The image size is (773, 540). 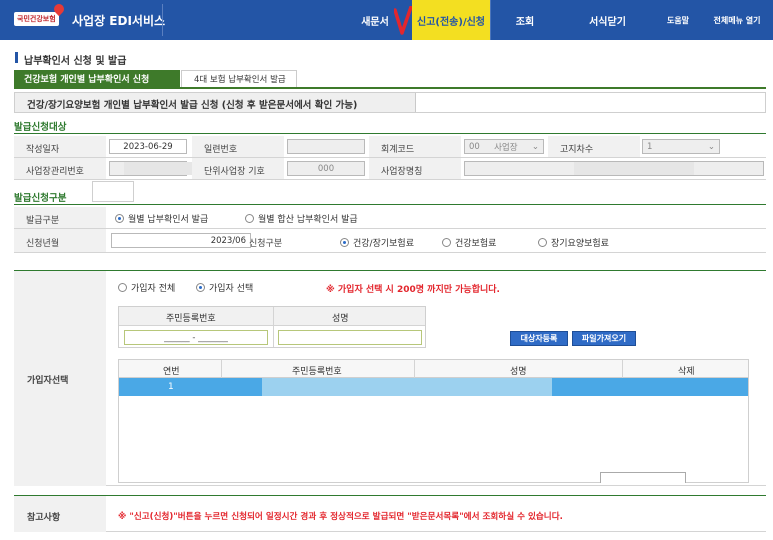 What do you see at coordinates (390, 218) in the screenshot?
I see `form-row: 발급구분 월별 납부확인서 발급 월별 합산 납부확인서 발급` at bounding box center [390, 218].